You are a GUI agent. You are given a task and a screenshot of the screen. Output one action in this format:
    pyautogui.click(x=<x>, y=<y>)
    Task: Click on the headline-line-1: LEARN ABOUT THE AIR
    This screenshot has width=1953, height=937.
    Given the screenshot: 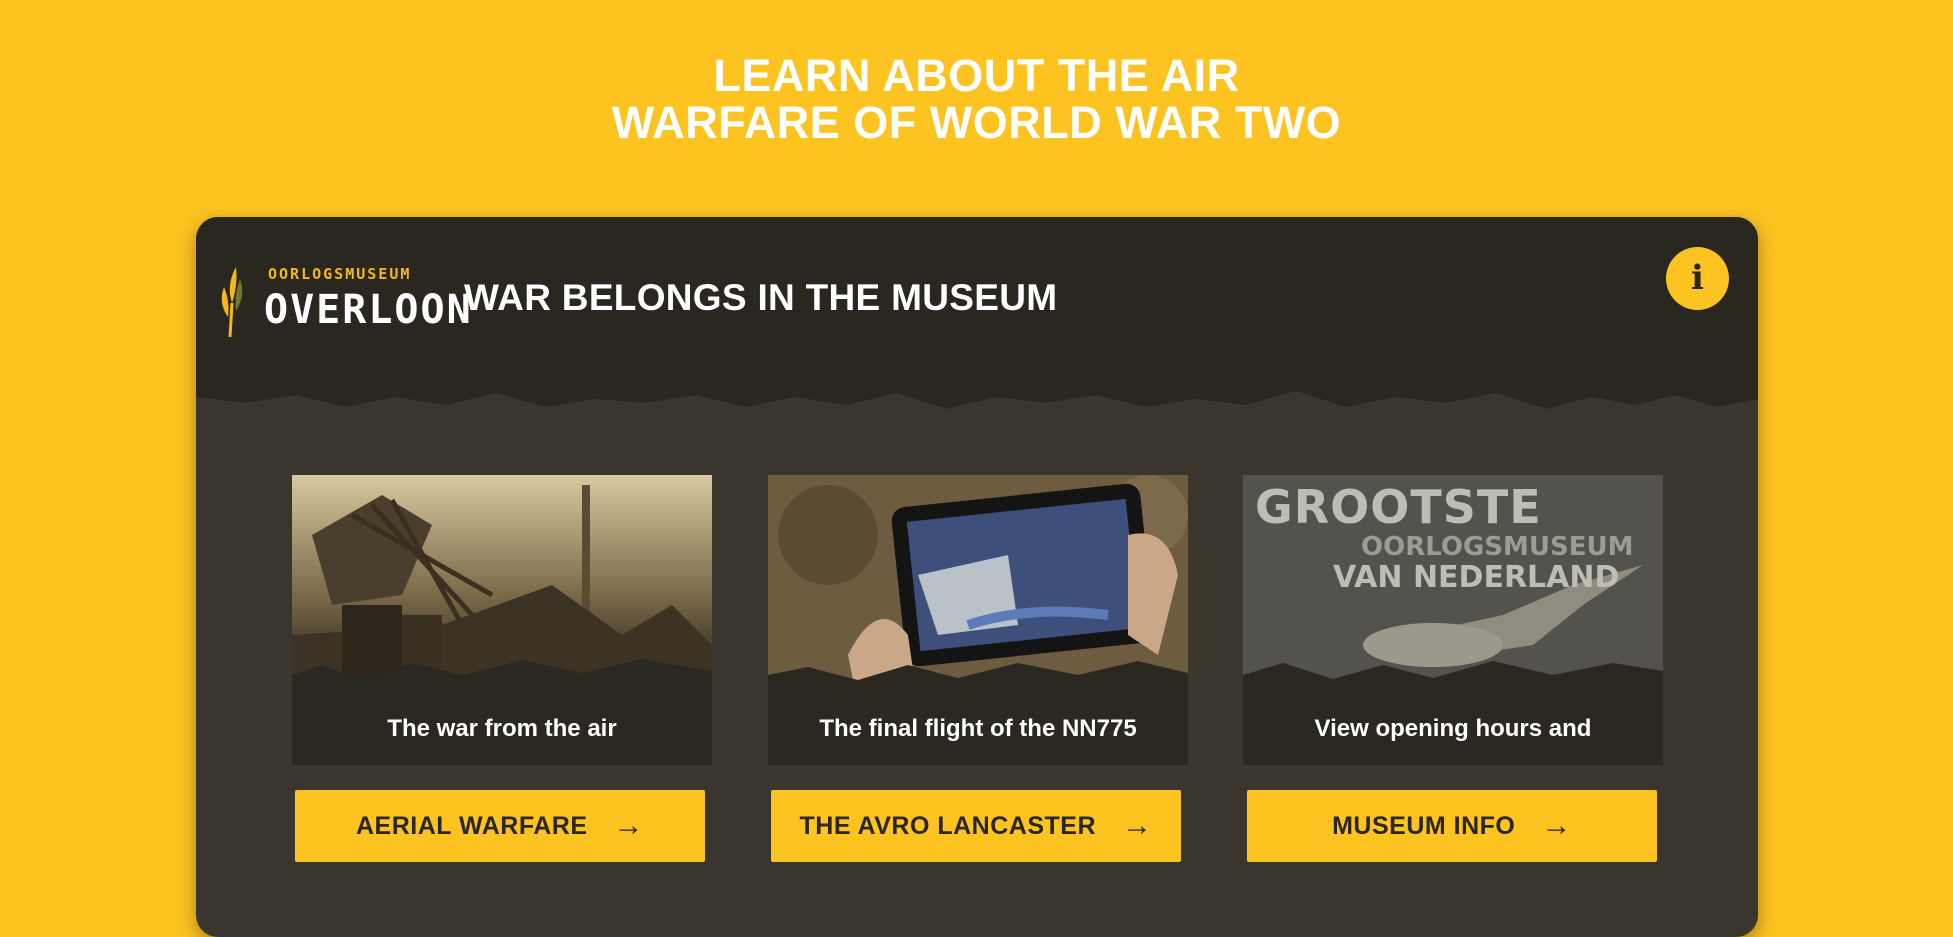 What is the action you would take?
    pyautogui.click(x=976, y=75)
    